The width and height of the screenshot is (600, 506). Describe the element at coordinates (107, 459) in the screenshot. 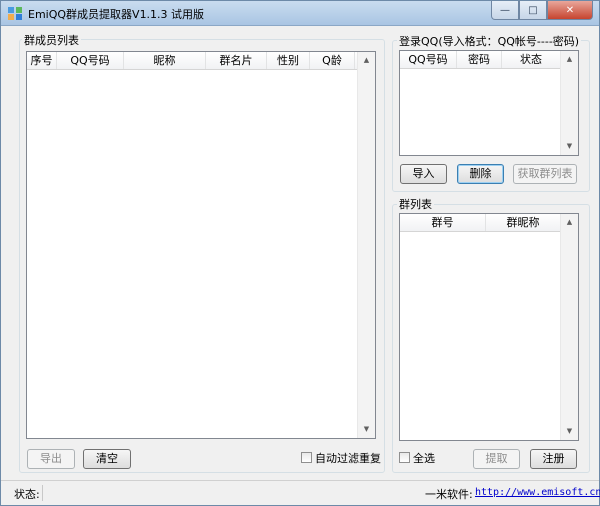

I see `clear-button: 清空` at that location.